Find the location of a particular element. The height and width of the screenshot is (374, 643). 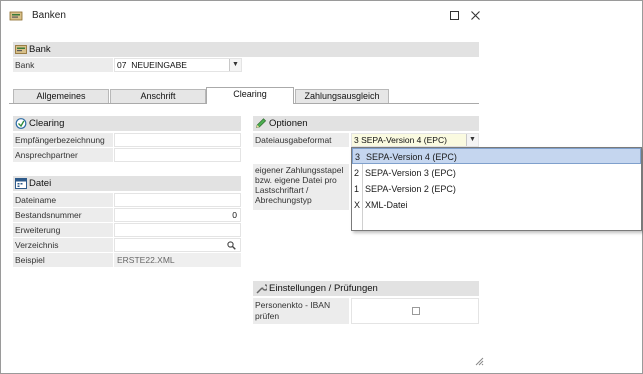

optionen-section-title: Optionen is located at coordinates (288, 123).